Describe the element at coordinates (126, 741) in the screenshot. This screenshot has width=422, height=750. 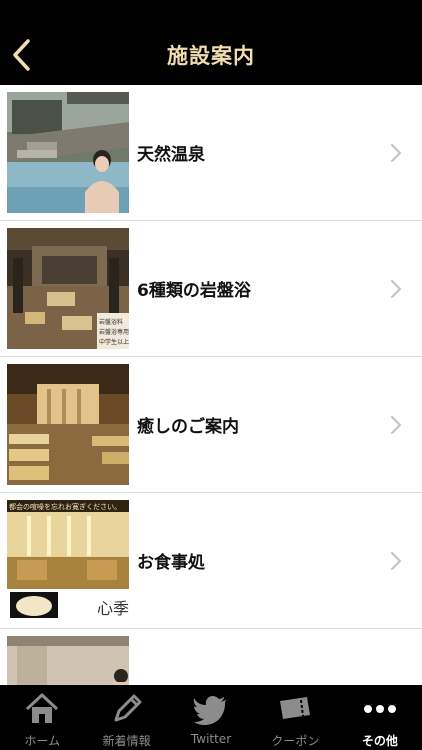
I see `tab-label: 新着情報` at that location.